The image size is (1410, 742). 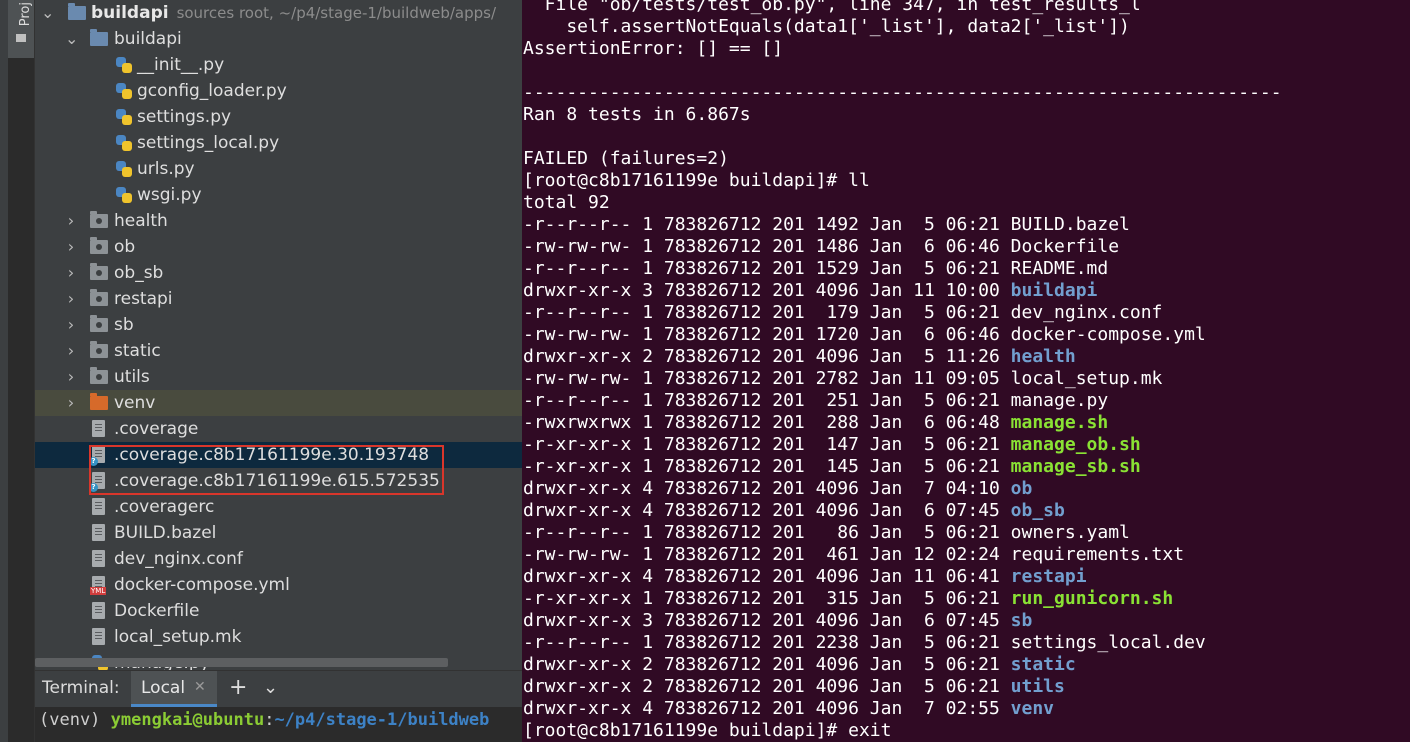 What do you see at coordinates (21, 29) in the screenshot?
I see `project-tool-tab: Proj` at bounding box center [21, 29].